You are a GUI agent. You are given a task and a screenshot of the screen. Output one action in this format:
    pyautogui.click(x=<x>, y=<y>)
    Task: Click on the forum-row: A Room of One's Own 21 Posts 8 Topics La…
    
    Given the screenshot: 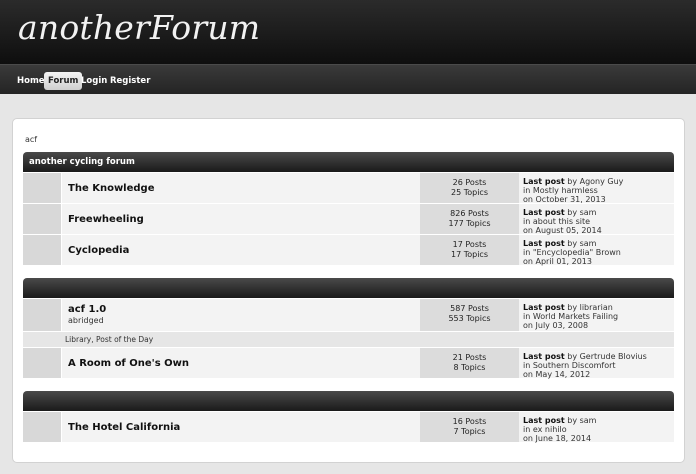 What is the action you would take?
    pyautogui.click(x=348, y=363)
    